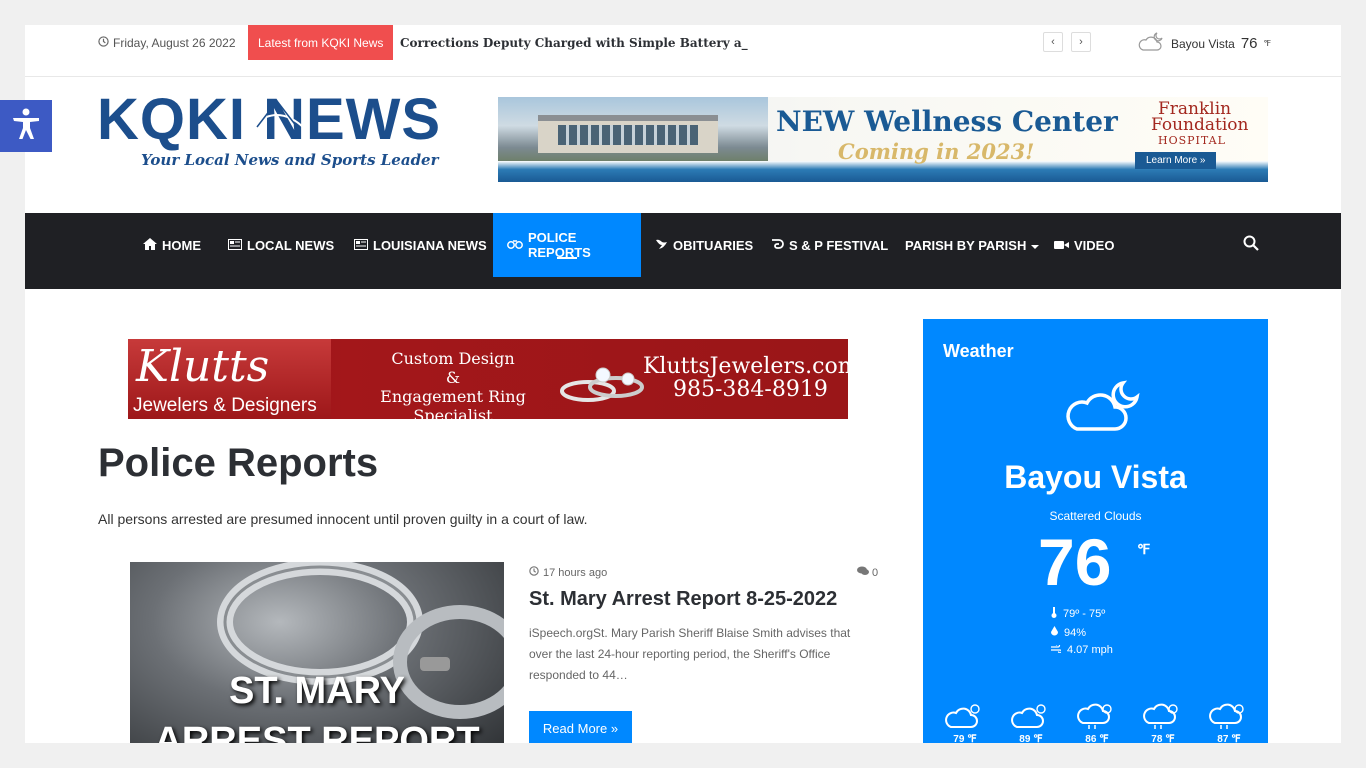 The image size is (1366, 768). What do you see at coordinates (1229, 738) in the screenshot?
I see `forecast-temp: 87 ℉` at bounding box center [1229, 738].